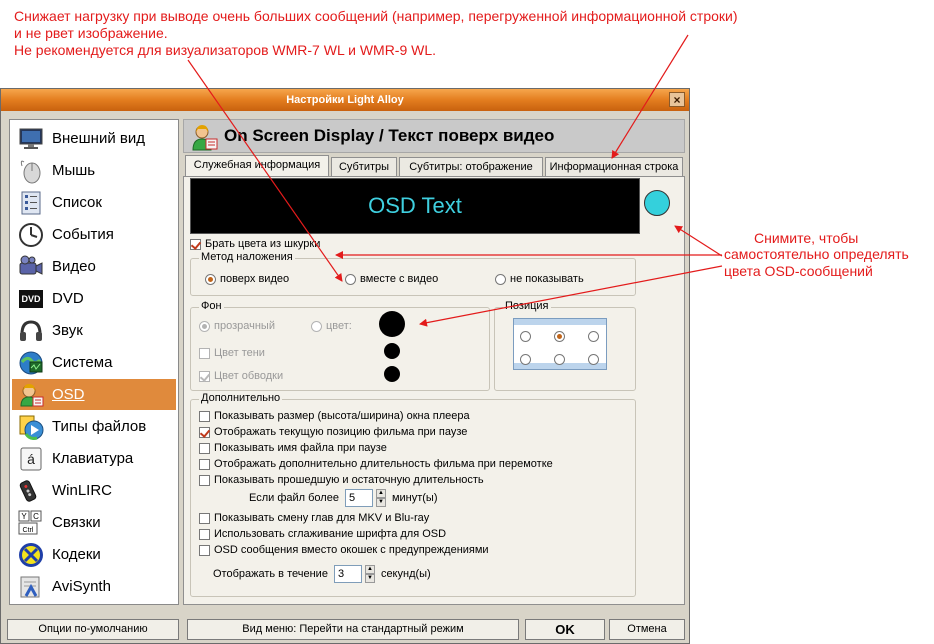 The width and height of the screenshot is (934, 644). I want to click on dvd-icon: DVD, so click(31, 299).